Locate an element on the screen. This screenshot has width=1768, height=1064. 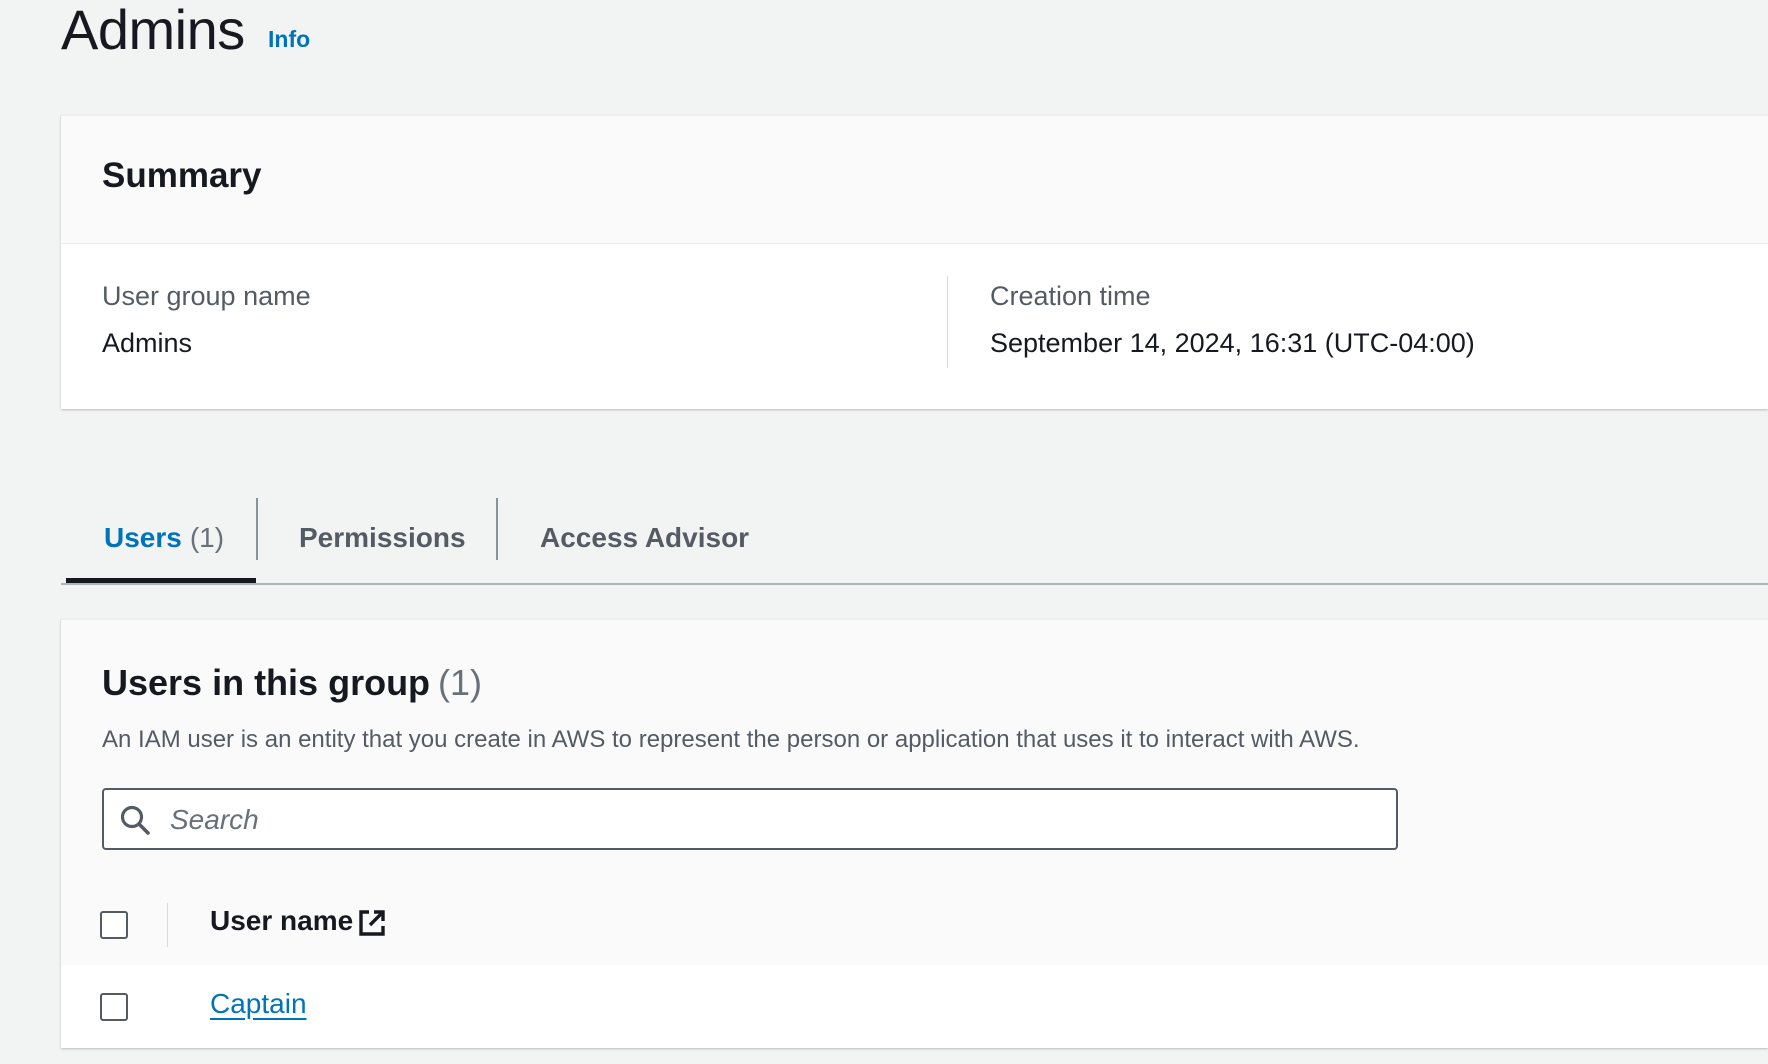
users-title-text: Users in this group is located at coordinates (266, 682).